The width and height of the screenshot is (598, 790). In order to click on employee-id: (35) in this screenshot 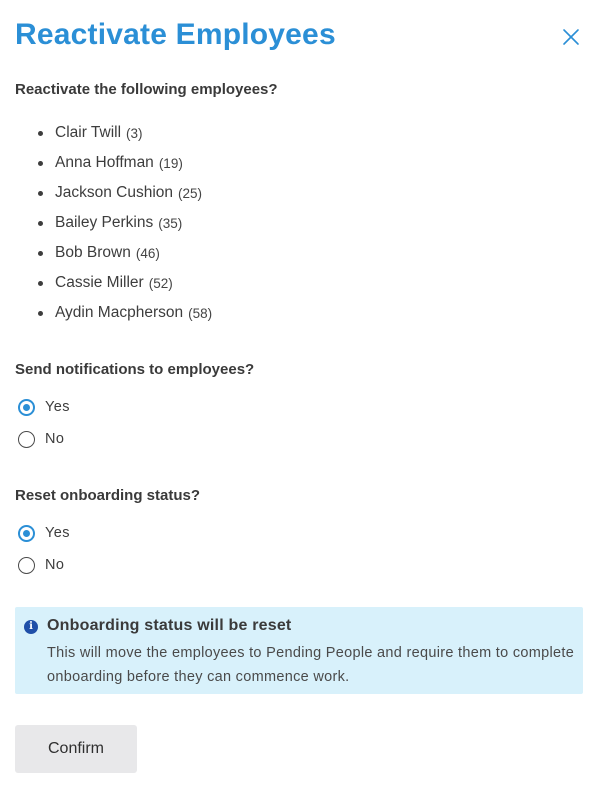, I will do `click(170, 223)`.